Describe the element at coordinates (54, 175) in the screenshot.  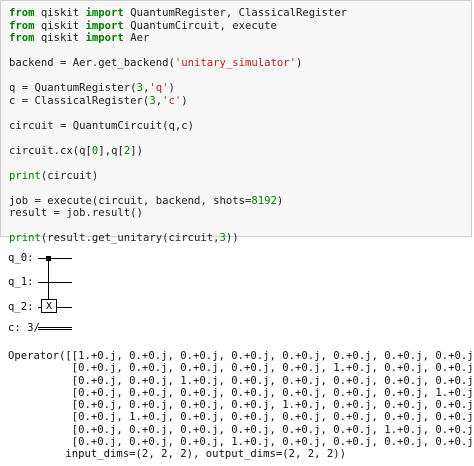
I see `print-circuit-line: print(circuit)` at that location.